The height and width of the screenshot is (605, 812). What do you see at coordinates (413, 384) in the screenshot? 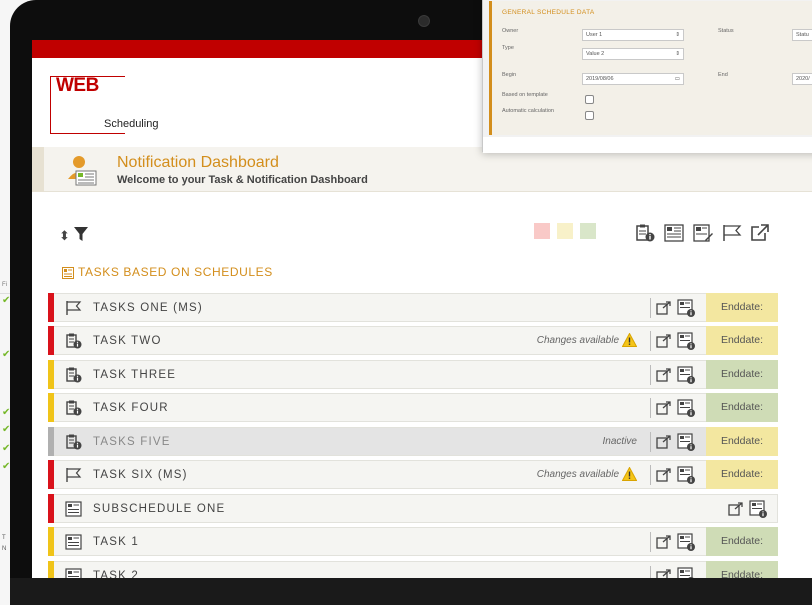
I see `task-row: TASK THREE Enddate: 7/27/19` at bounding box center [413, 384].